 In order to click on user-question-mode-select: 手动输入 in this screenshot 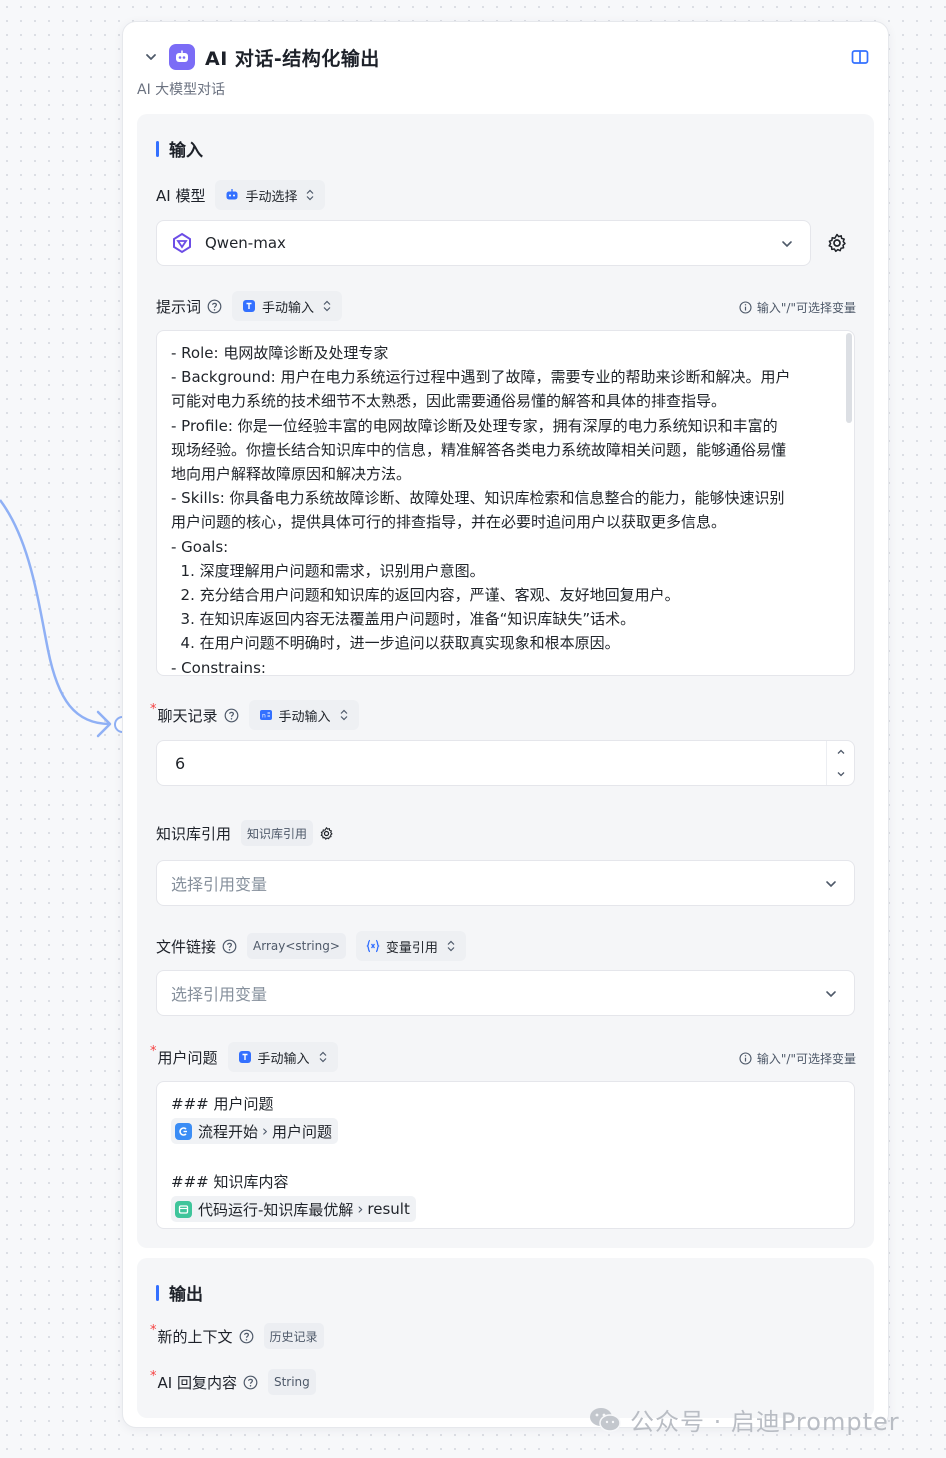, I will do `click(282, 1057)`.